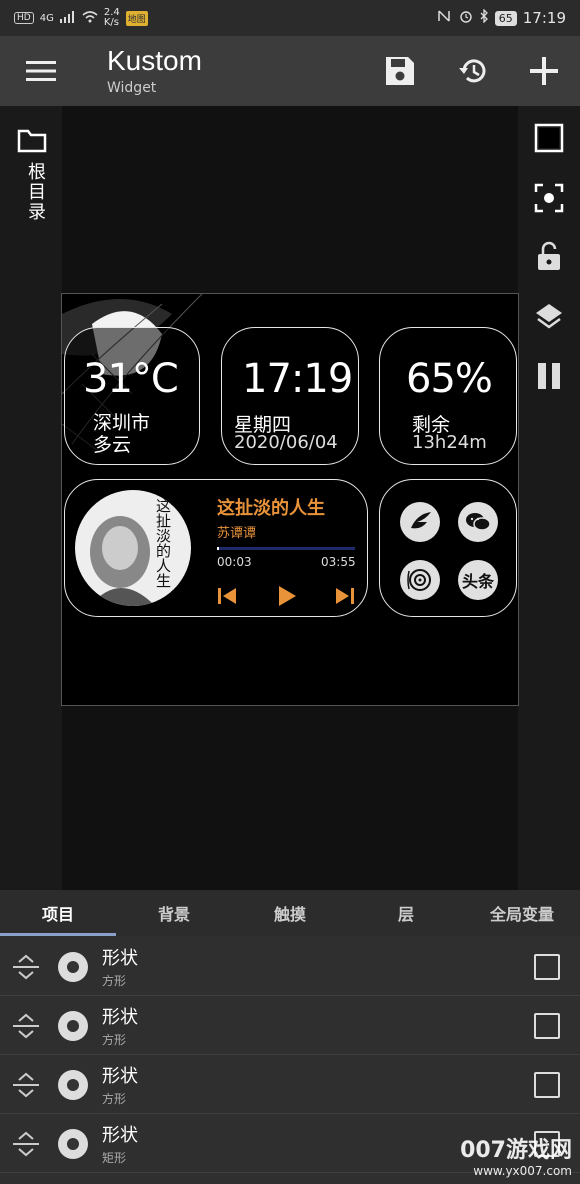  What do you see at coordinates (287, 596) in the screenshot?
I see `play-button` at bounding box center [287, 596].